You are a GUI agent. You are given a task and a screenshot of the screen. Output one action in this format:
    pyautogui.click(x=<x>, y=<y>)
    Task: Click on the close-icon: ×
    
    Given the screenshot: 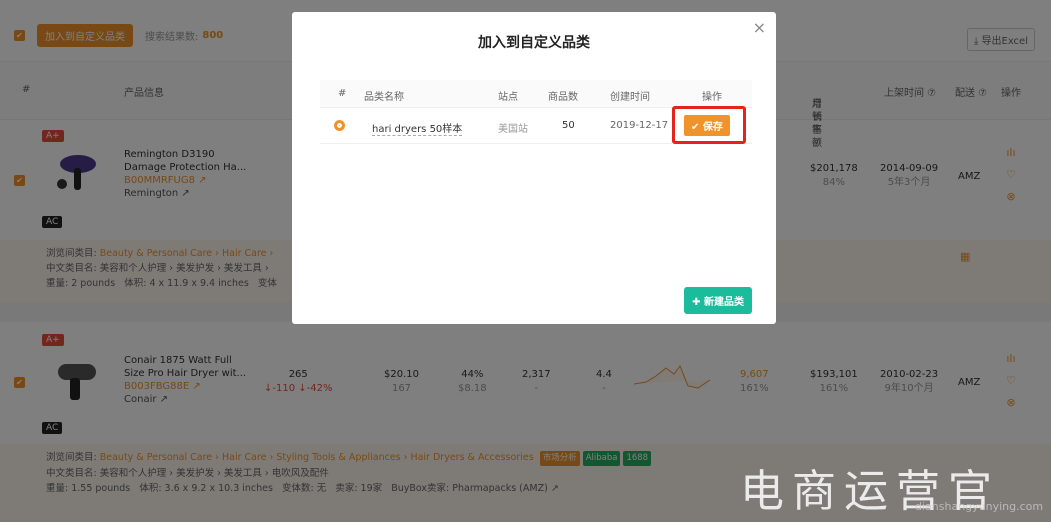 What is the action you would take?
    pyautogui.click(x=759, y=27)
    